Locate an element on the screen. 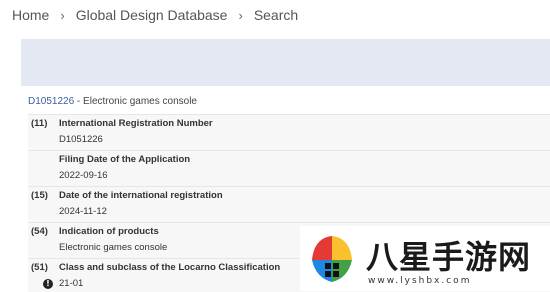 The height and width of the screenshot is (292, 550). field-value: 2024-11-12 is located at coordinates (83, 211).